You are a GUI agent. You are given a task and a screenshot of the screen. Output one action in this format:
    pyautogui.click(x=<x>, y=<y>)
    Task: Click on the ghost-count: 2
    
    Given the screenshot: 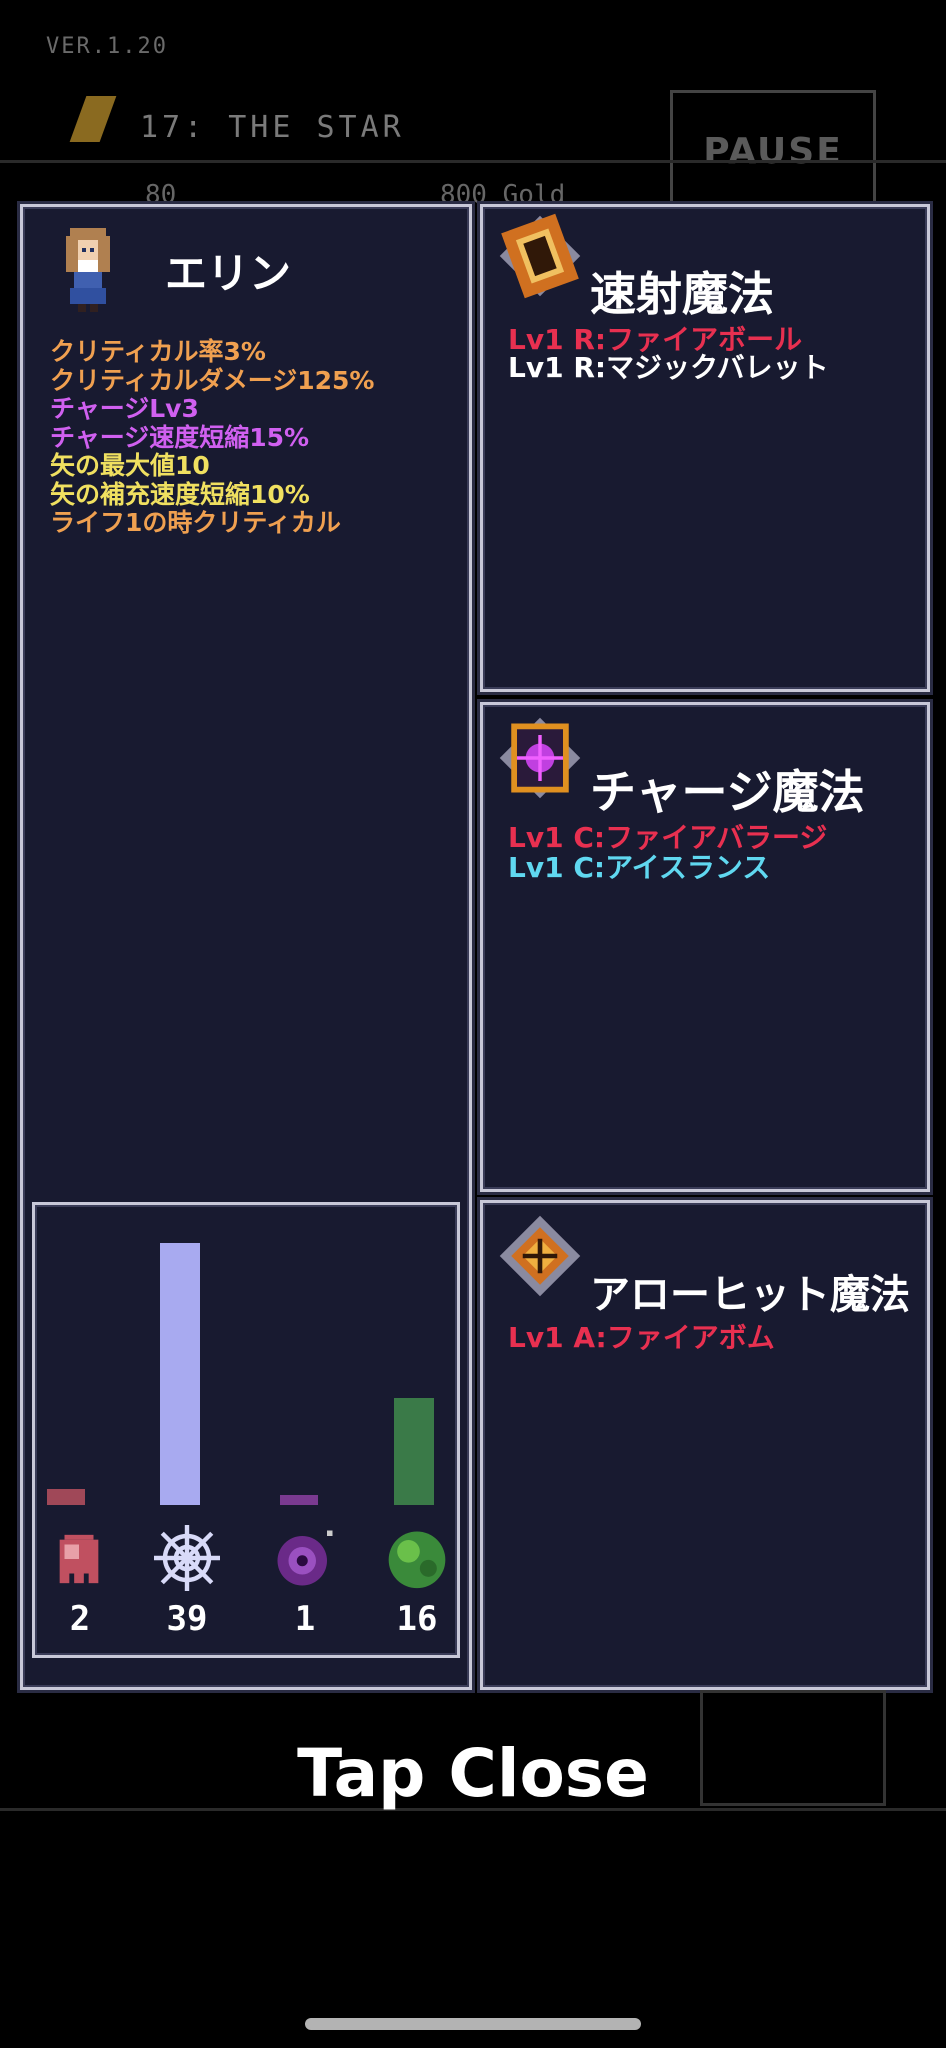 What is the action you would take?
    pyautogui.click(x=80, y=1619)
    